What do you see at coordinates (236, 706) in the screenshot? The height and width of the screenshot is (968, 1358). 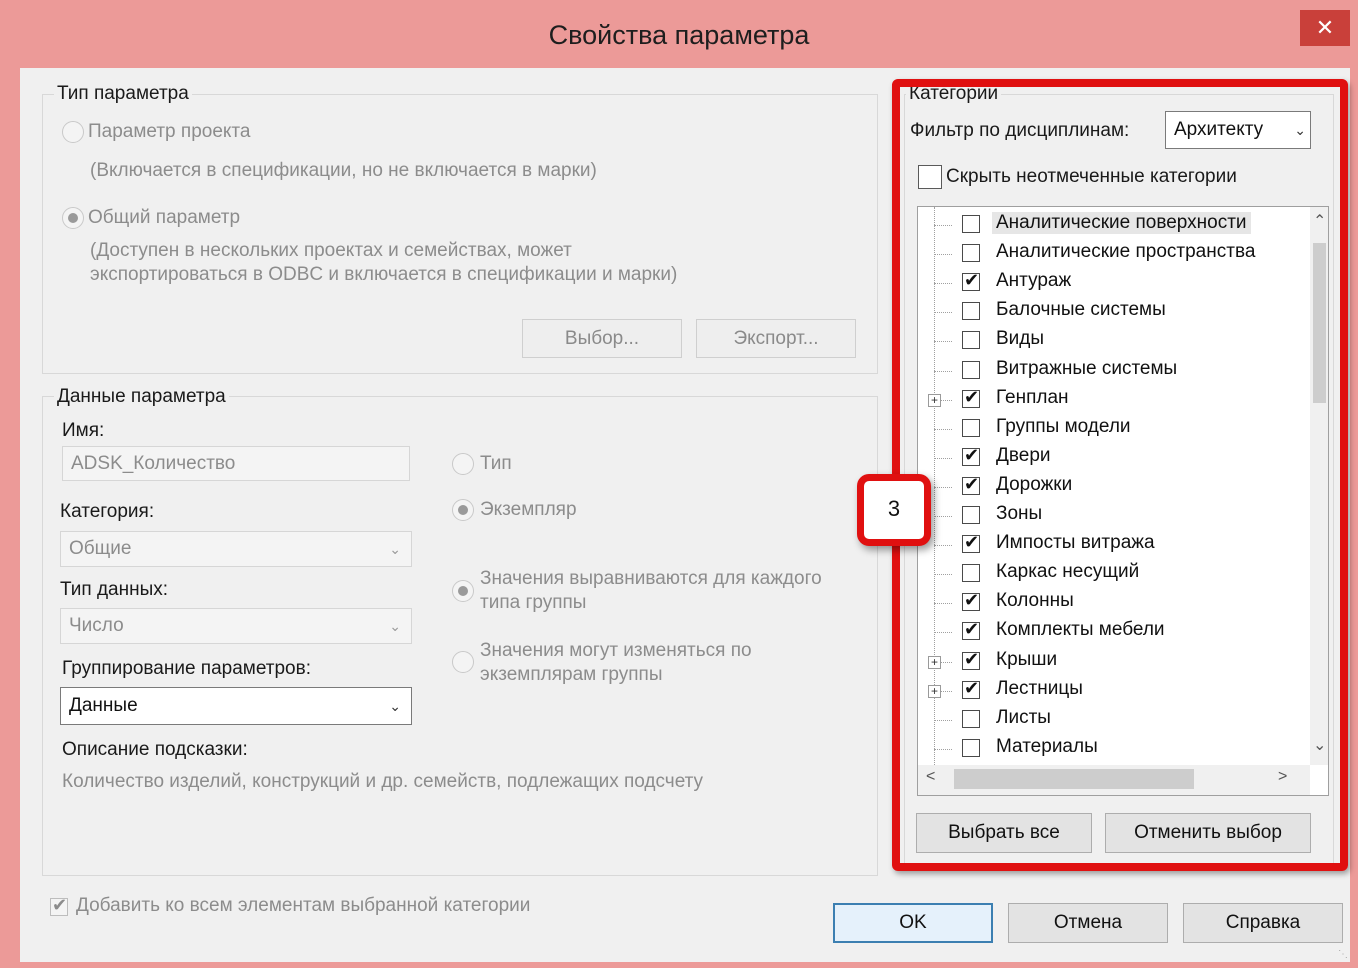 I see `grouping-select: Данные ⌄` at bounding box center [236, 706].